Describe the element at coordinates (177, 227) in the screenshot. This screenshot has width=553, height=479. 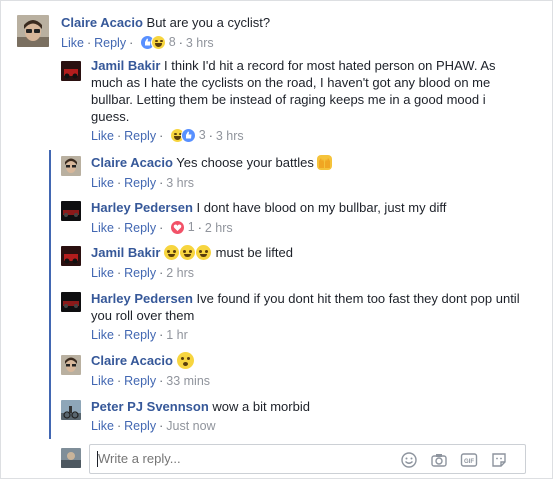
I see `love-icon` at that location.